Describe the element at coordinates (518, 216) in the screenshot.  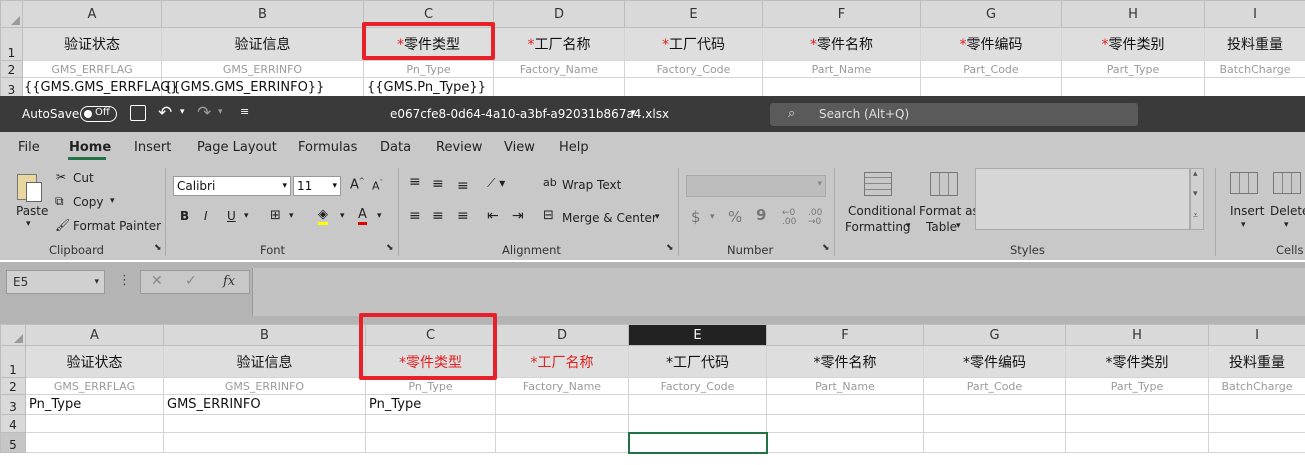
I see `increase-indent-icon: ⇥` at that location.